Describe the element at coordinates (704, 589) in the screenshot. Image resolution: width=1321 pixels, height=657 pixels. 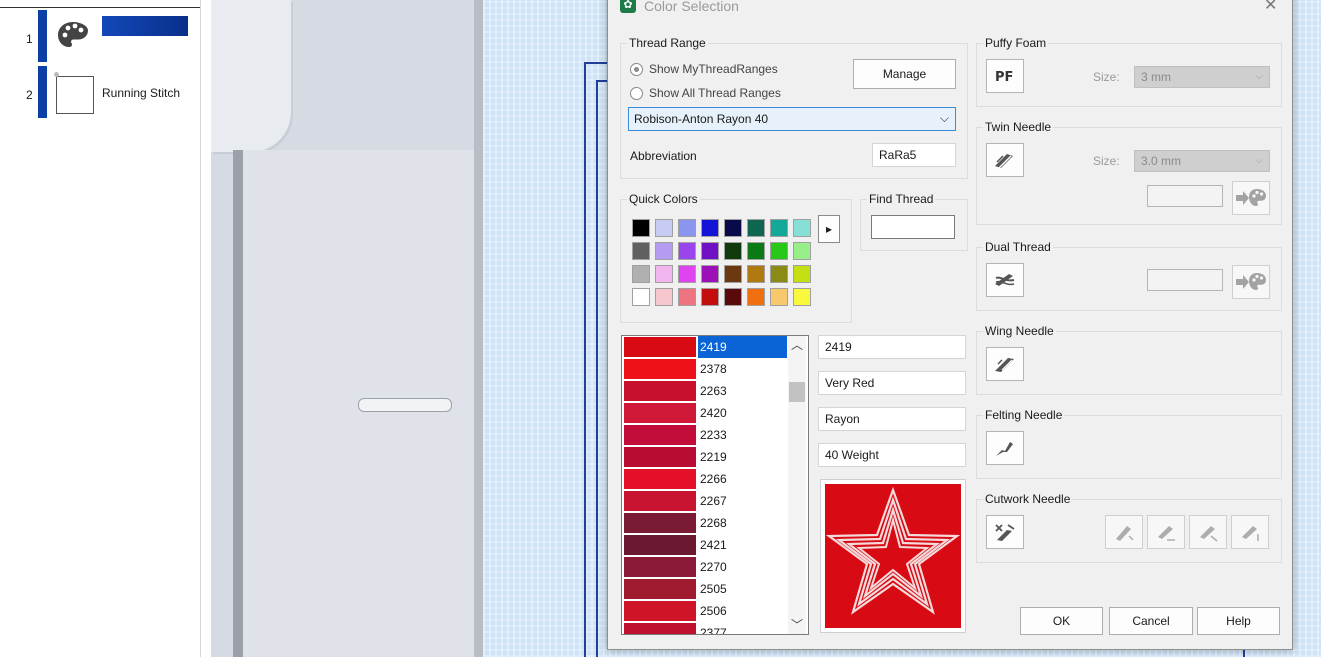
I see `thread-list-item: 2505` at that location.